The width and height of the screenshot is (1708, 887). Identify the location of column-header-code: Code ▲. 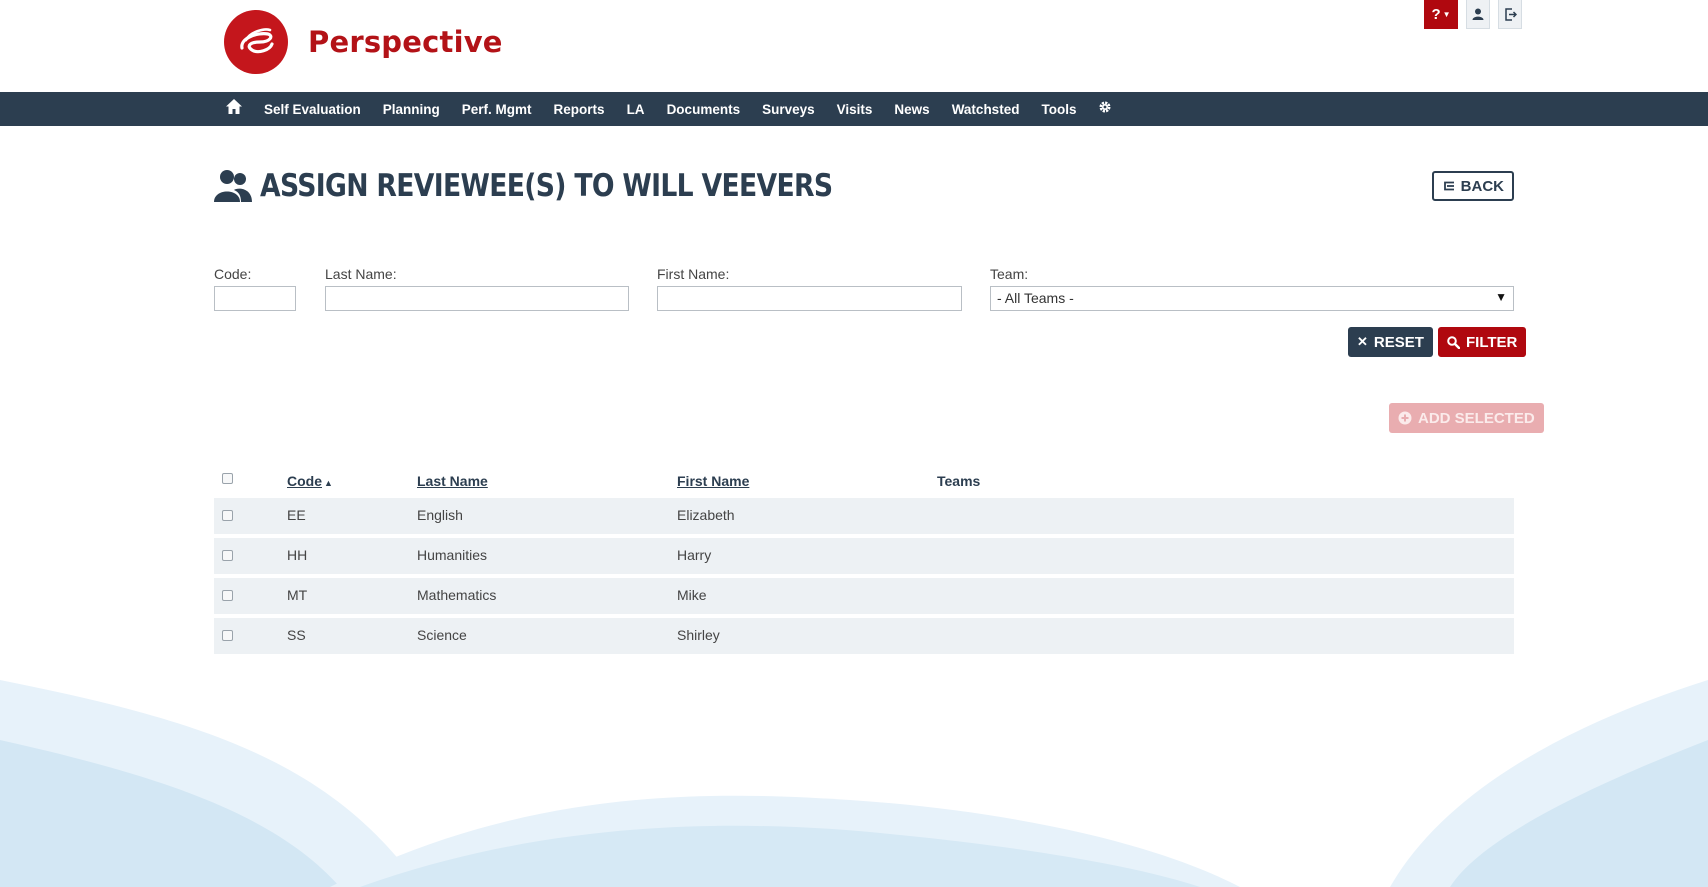
(310, 481).